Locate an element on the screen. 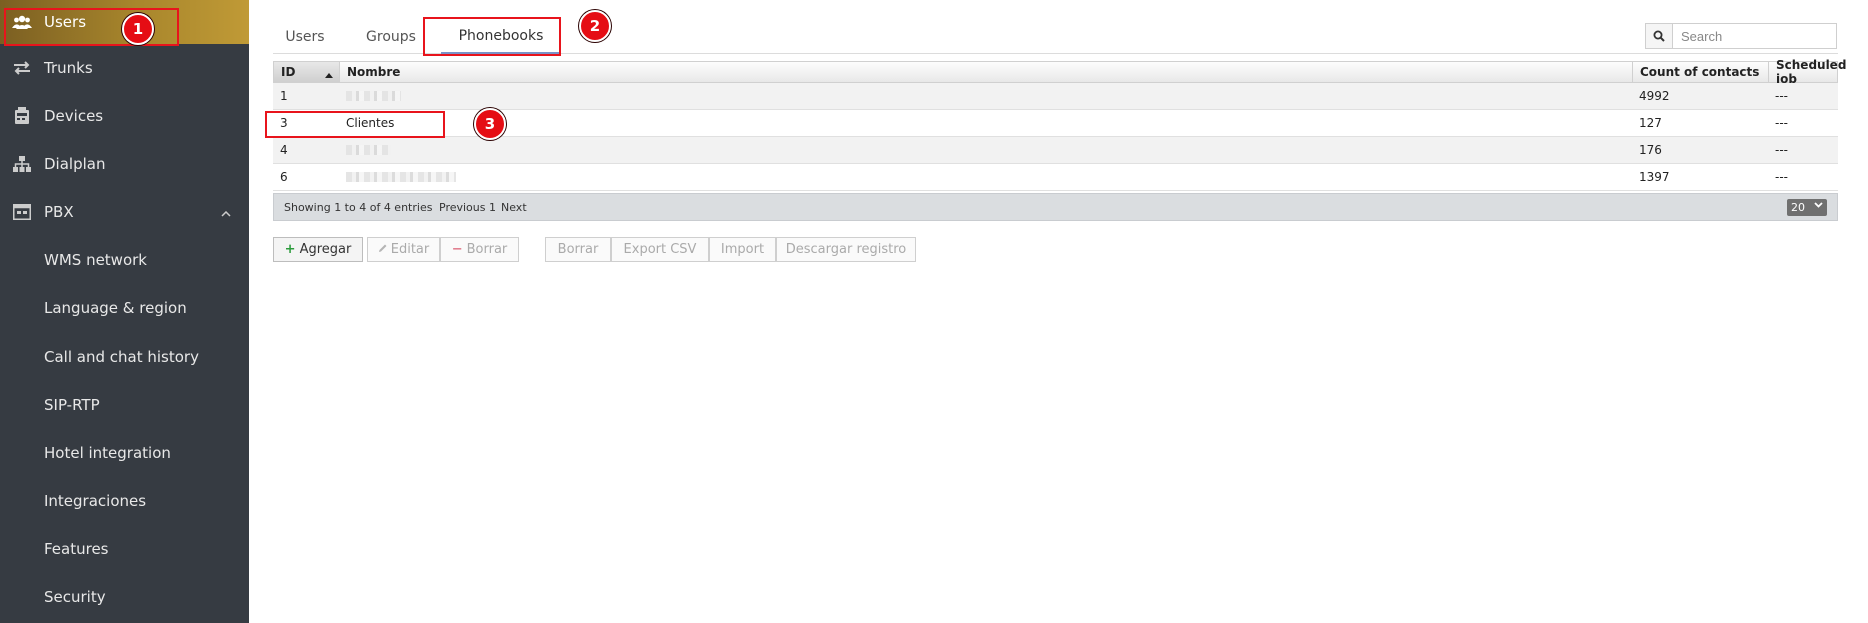  chevron-down-icon is located at coordinates (1818, 206).